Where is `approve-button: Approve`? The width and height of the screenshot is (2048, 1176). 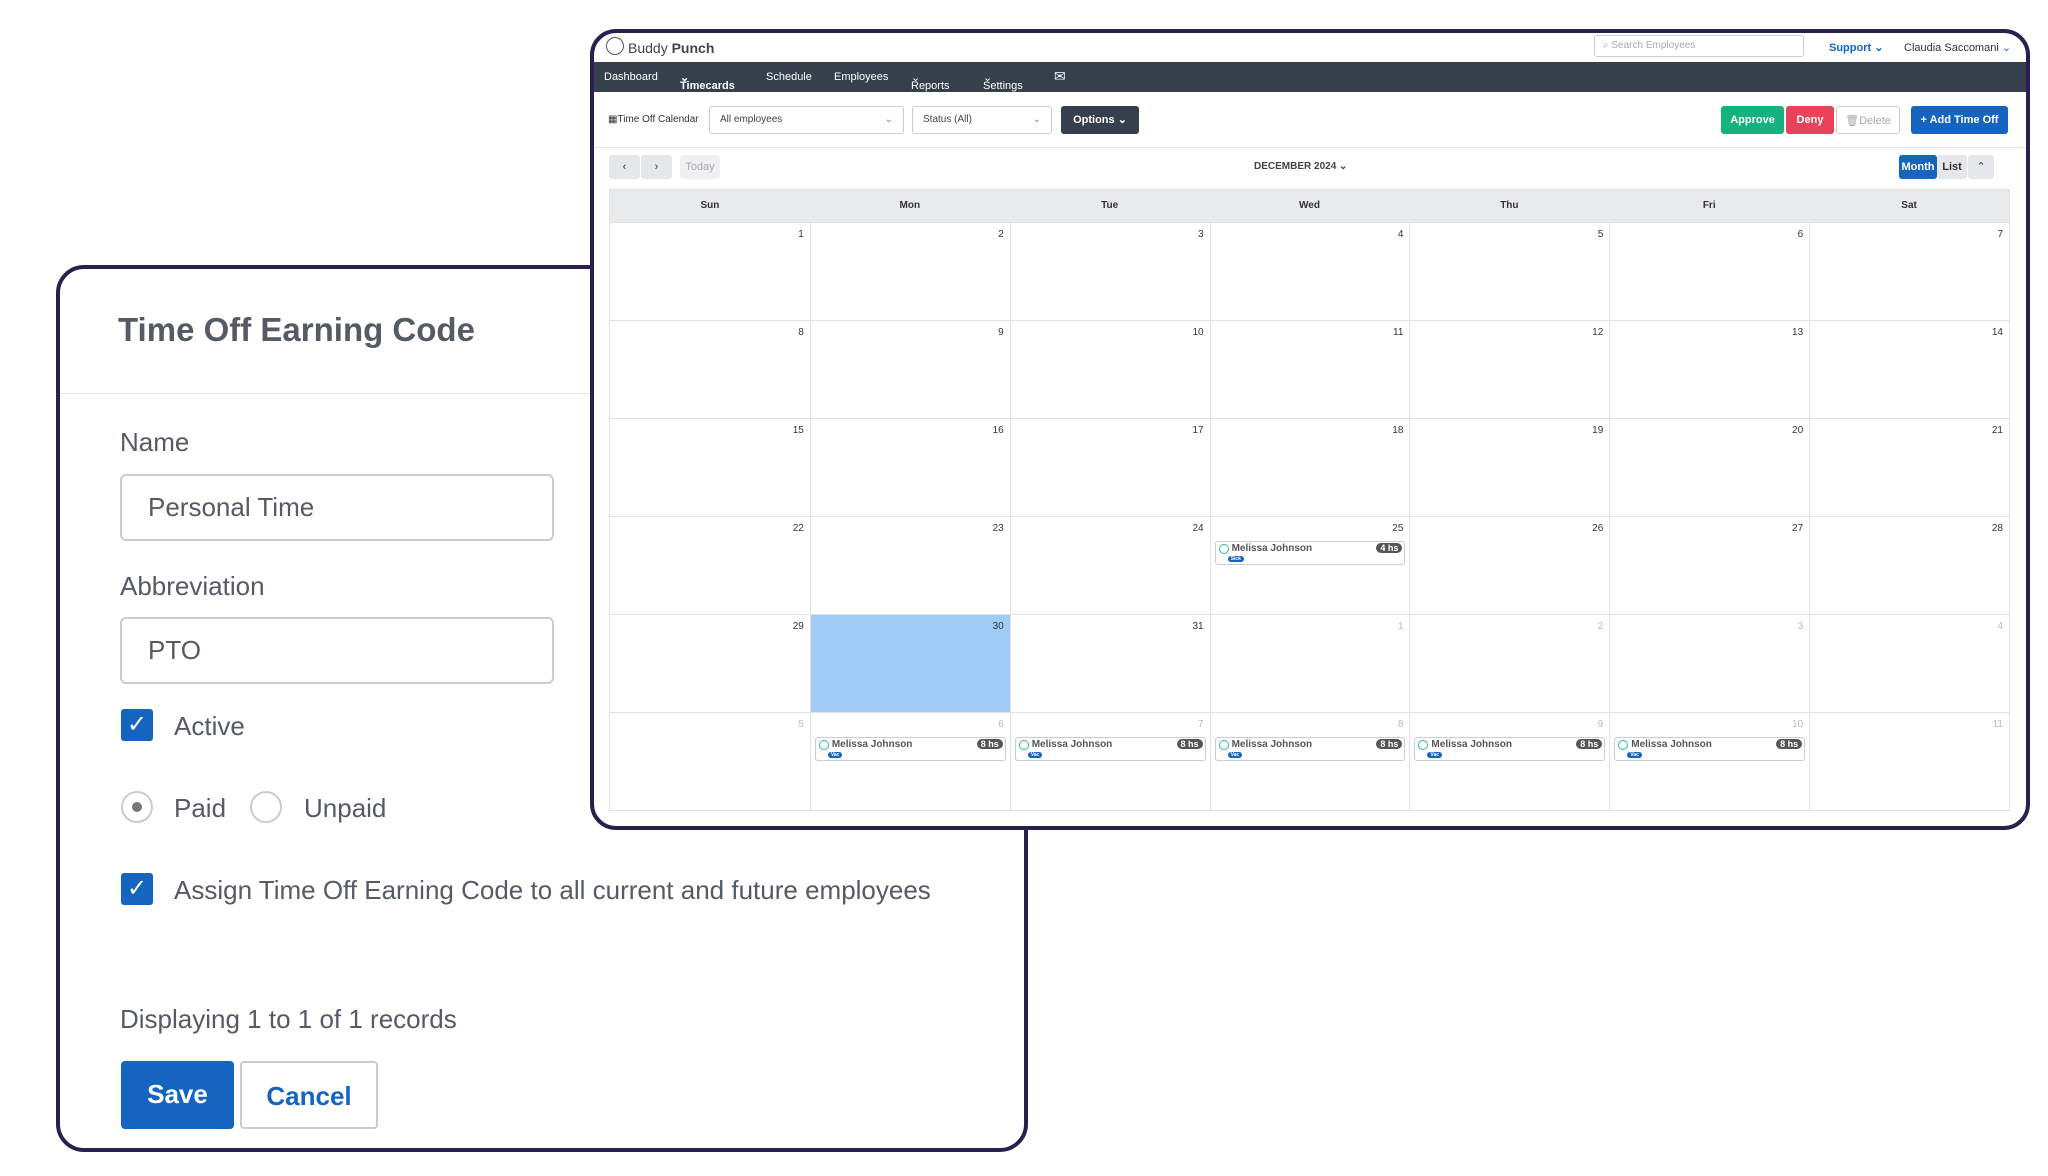
approve-button: Approve is located at coordinates (1752, 120).